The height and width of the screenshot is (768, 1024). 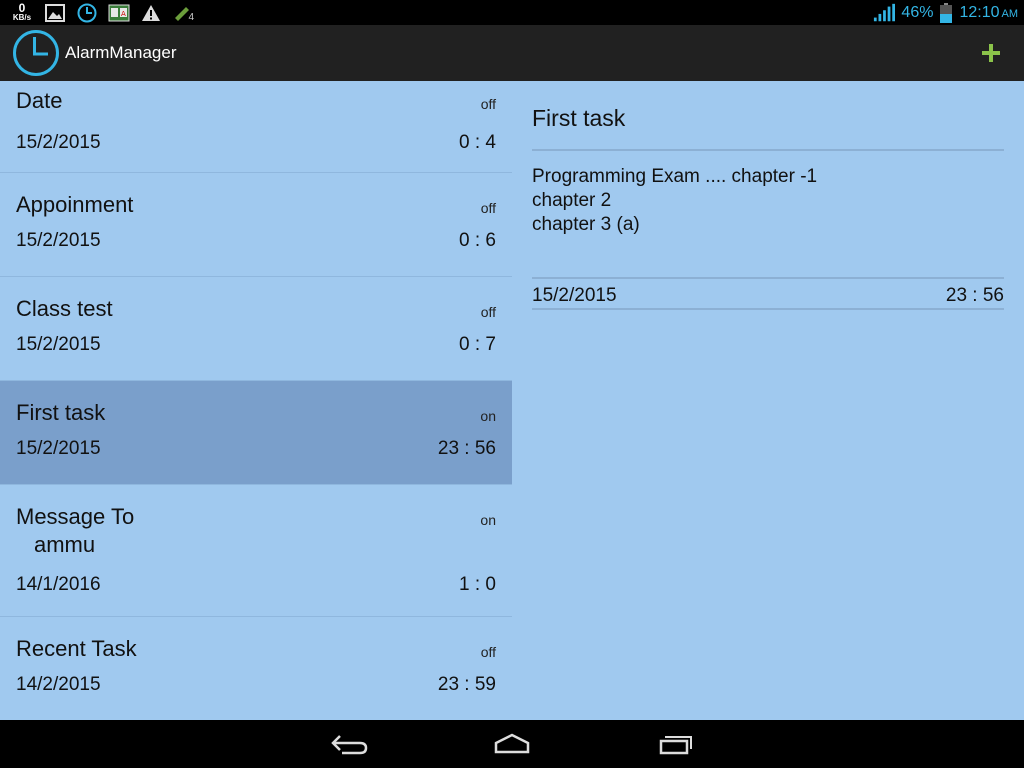 I want to click on detail-footer-divider, so click(x=768, y=309).